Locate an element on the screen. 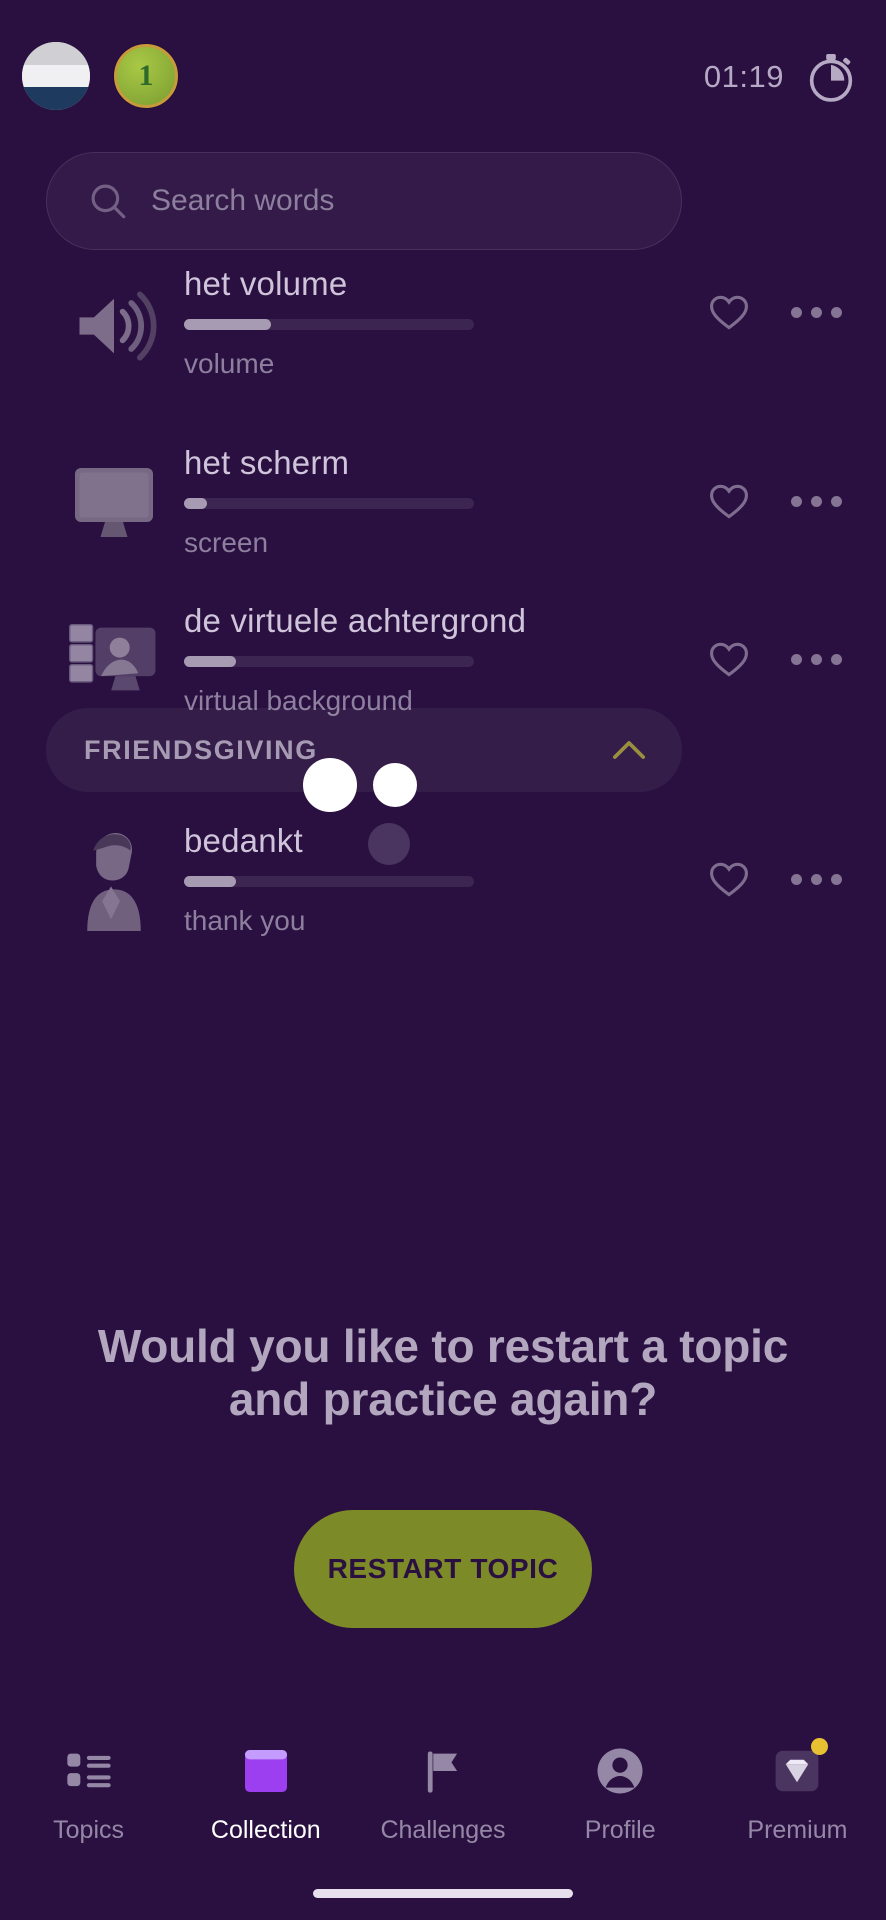 Image resolution: width=886 pixels, height=1920 pixels. word-row: het volume volume is located at coordinates (443, 328).